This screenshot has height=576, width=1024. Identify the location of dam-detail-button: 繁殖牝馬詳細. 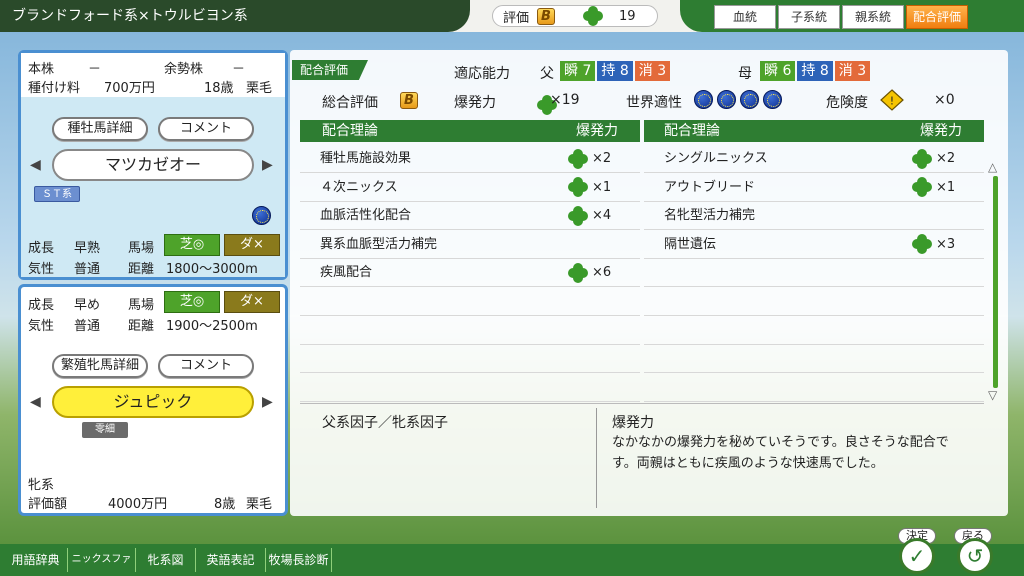
(100, 366).